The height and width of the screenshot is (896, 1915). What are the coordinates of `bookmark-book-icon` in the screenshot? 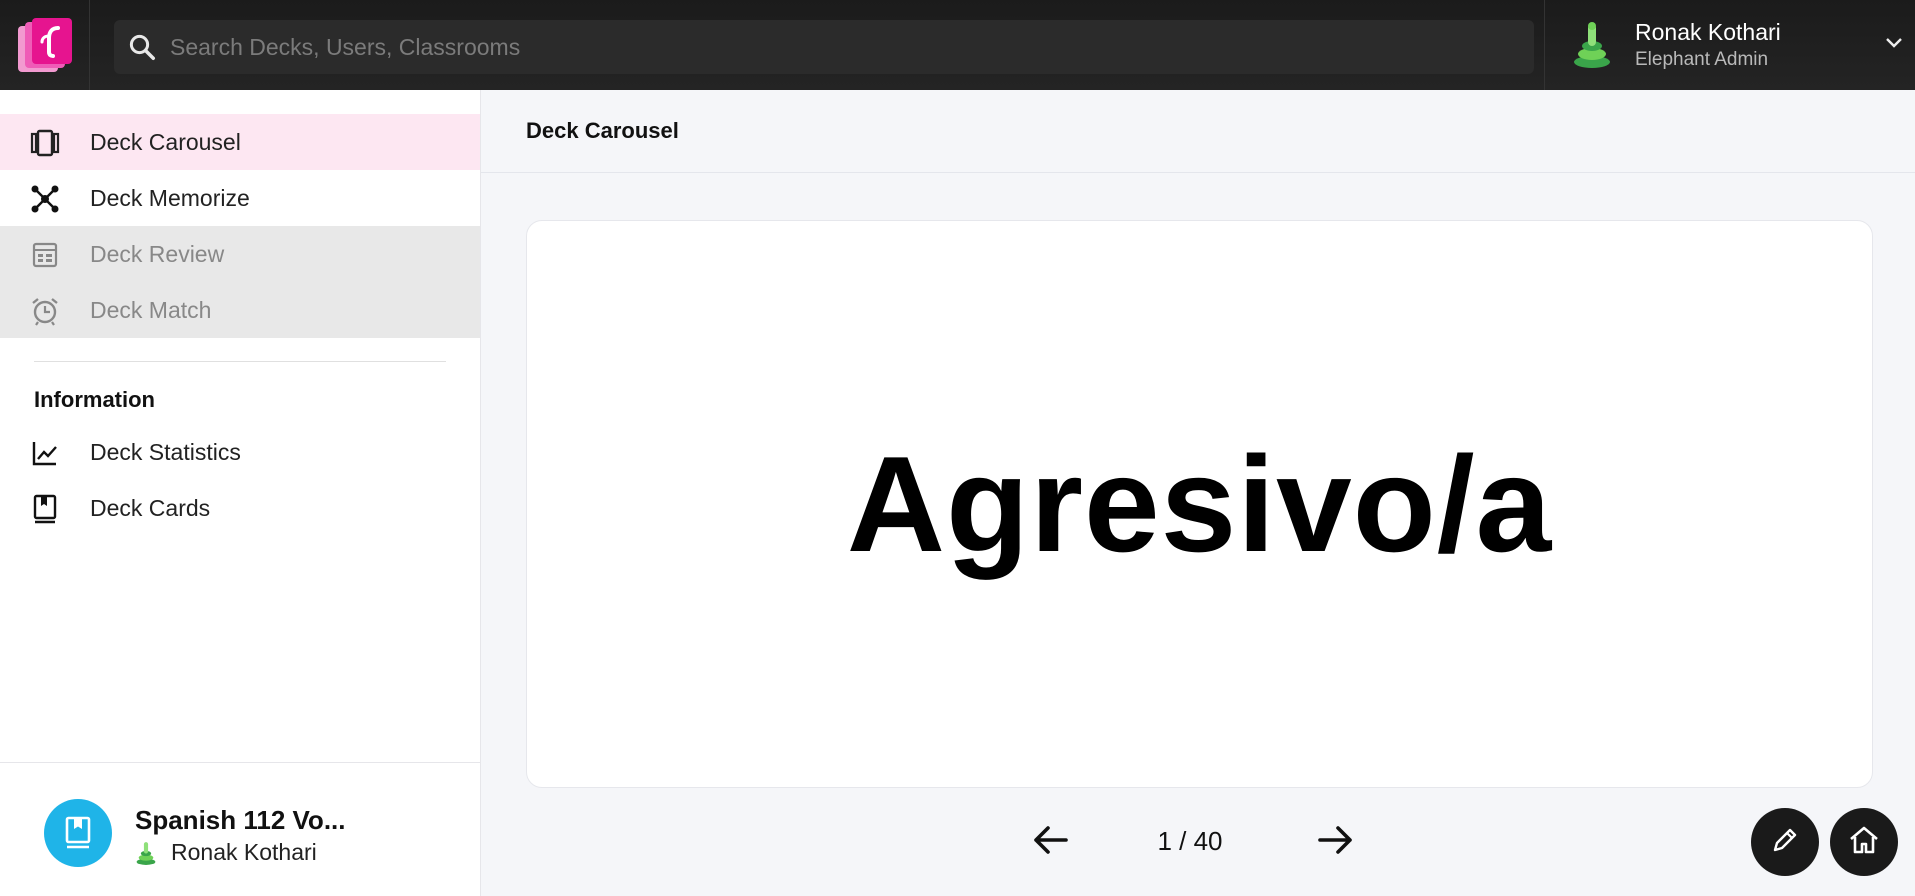 It's located at (45, 509).